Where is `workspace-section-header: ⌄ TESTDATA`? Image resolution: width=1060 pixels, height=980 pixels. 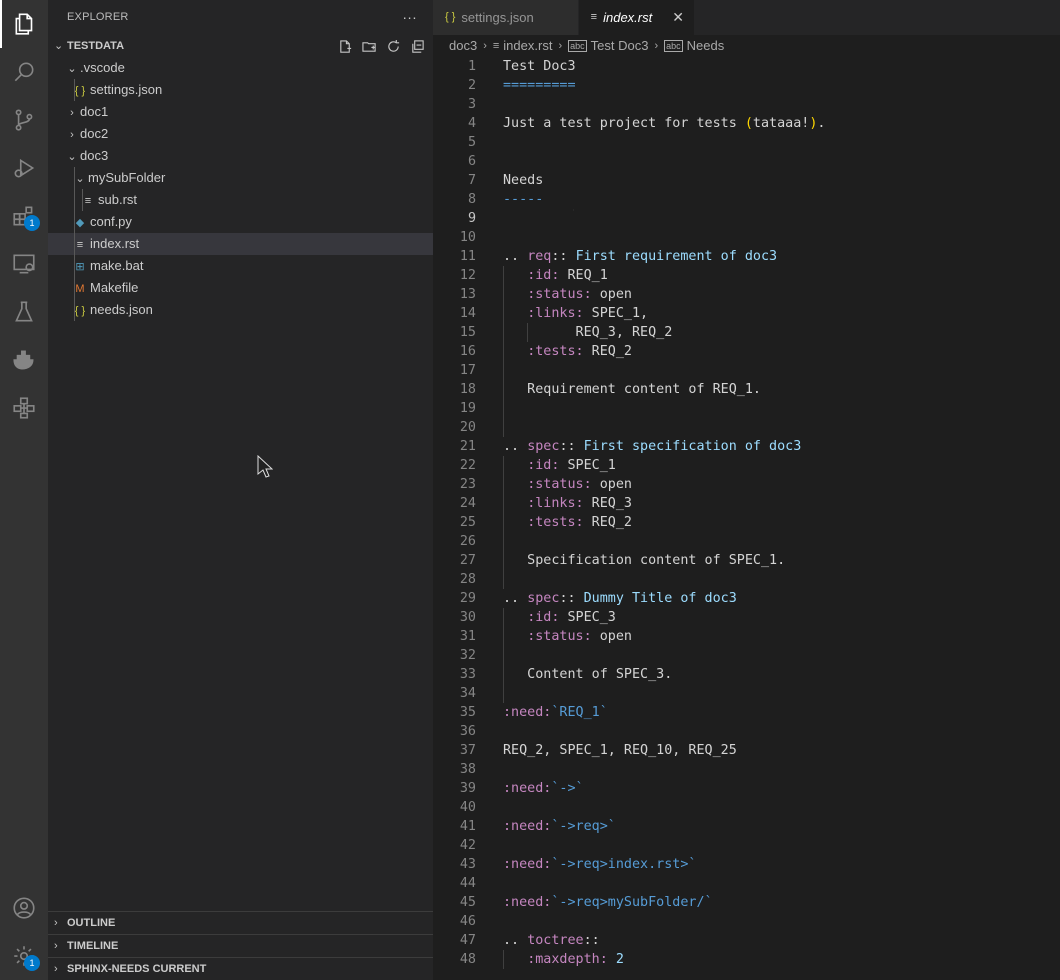
workspace-section-header: ⌄ TESTDATA is located at coordinates (240, 46).